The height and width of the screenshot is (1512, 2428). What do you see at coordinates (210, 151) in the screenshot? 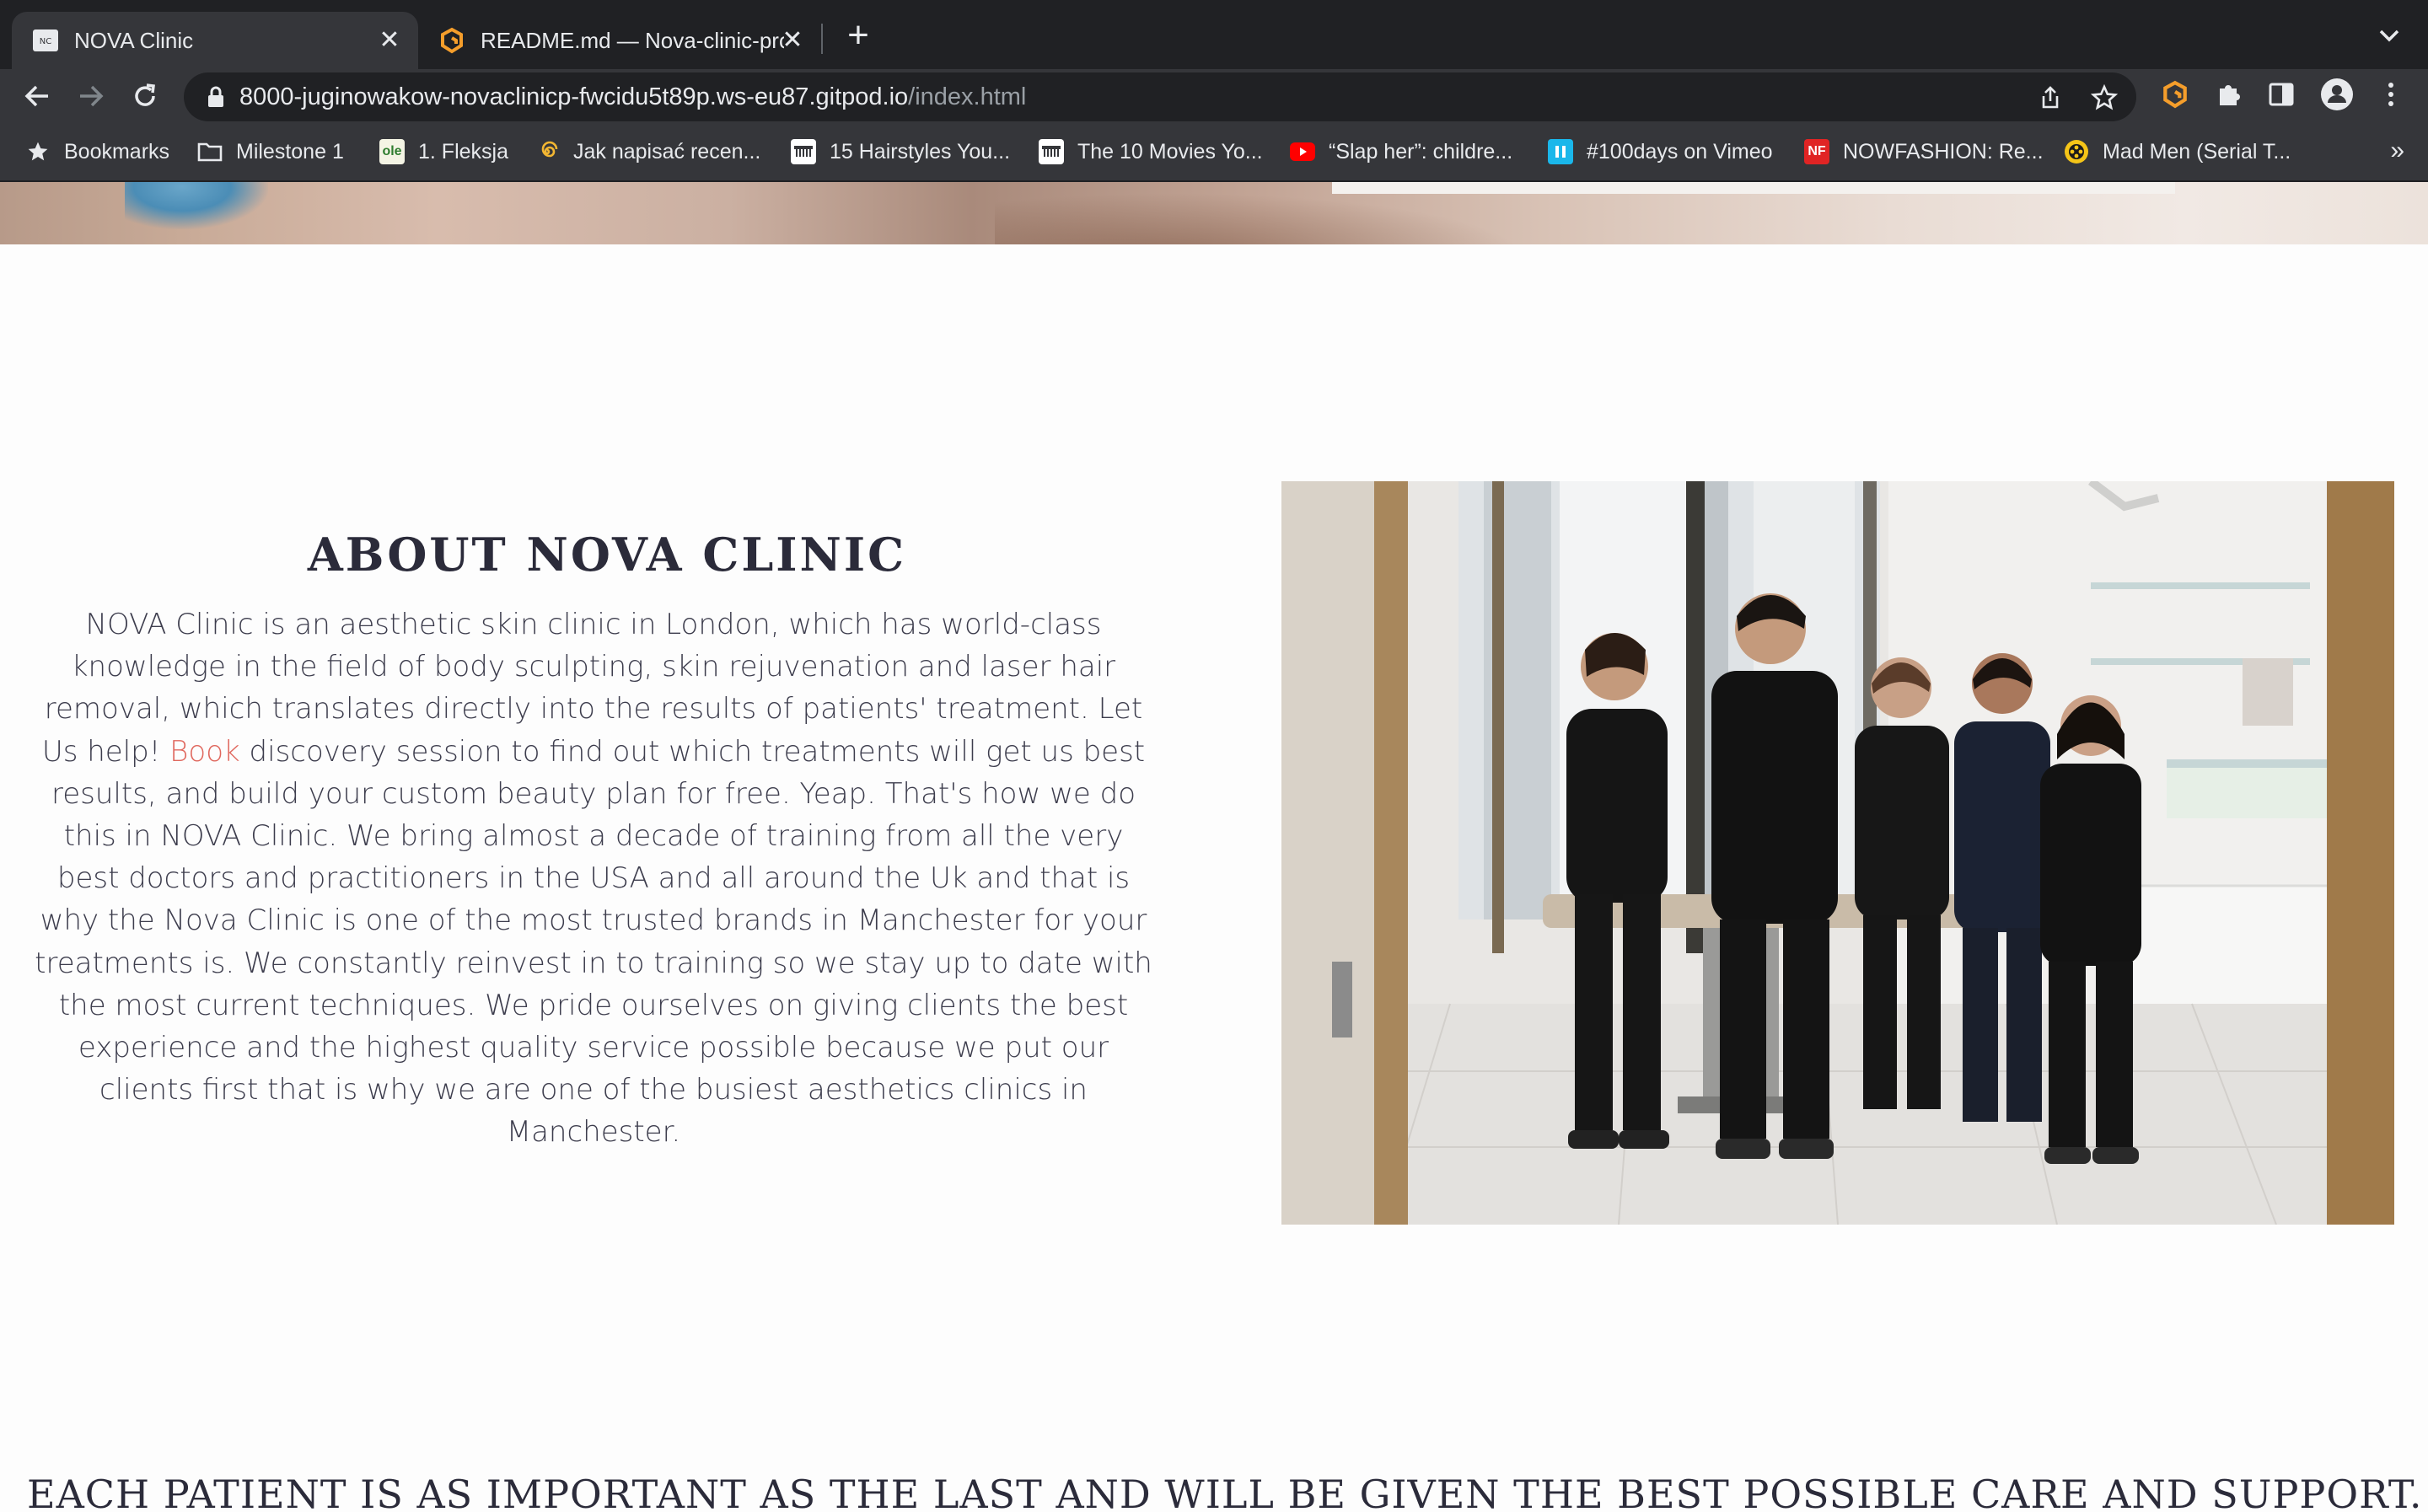
I see `folder-icon` at bounding box center [210, 151].